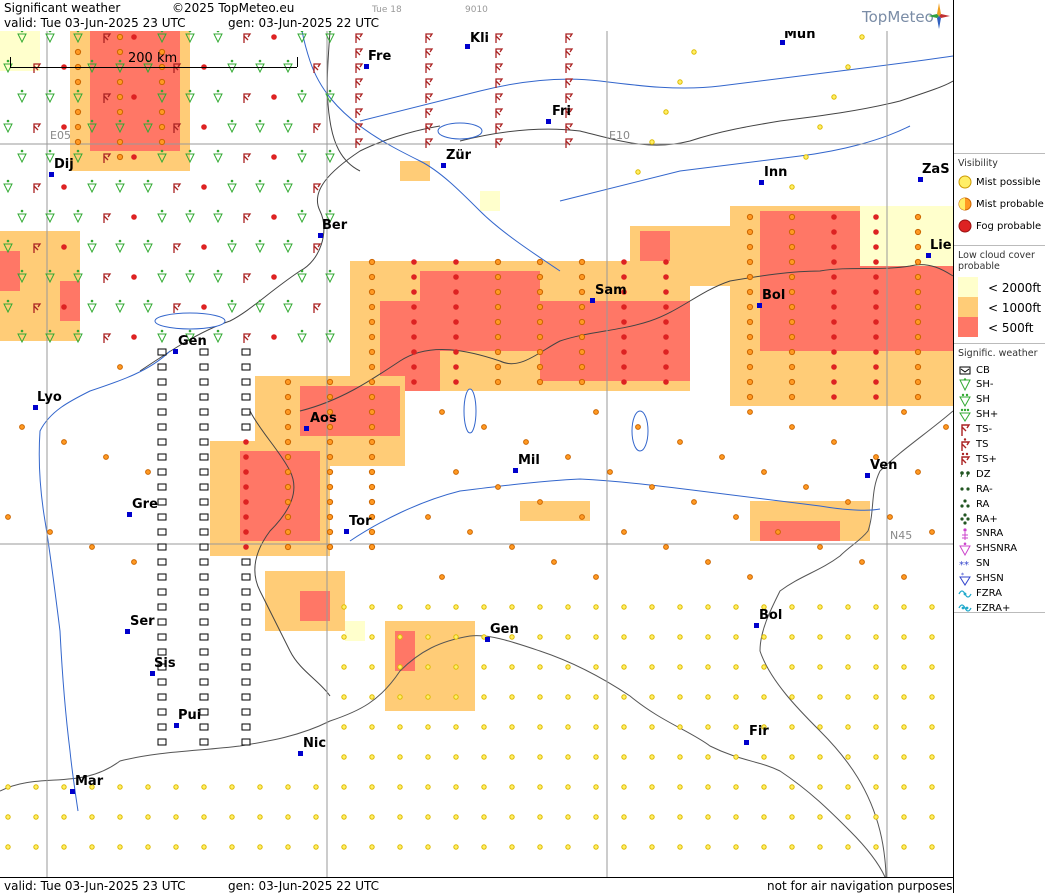 The width and height of the screenshot is (1045, 894). Describe the element at coordinates (233, 8) in the screenshot. I see `copyright: ©2025 TopMeteo.eu` at that location.